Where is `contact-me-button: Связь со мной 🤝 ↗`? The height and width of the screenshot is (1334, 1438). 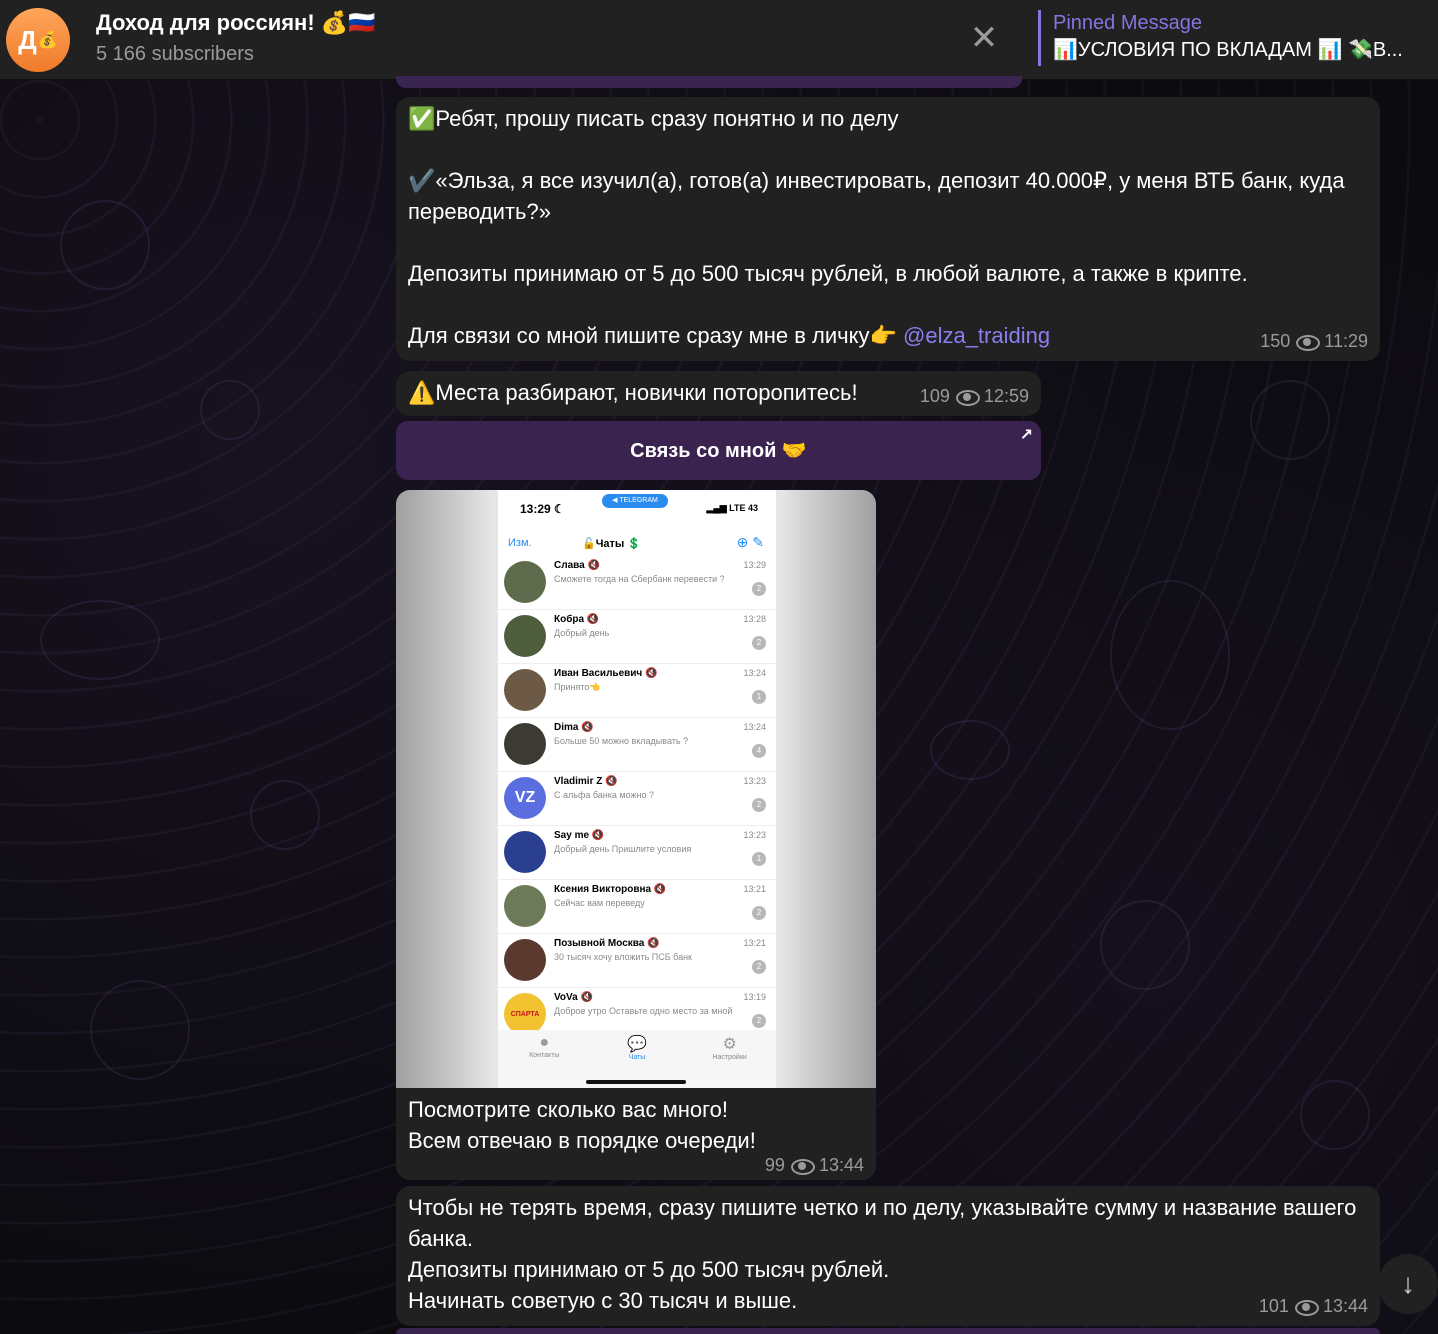 contact-me-button: Связь со мной 🤝 ↗ is located at coordinates (718, 450).